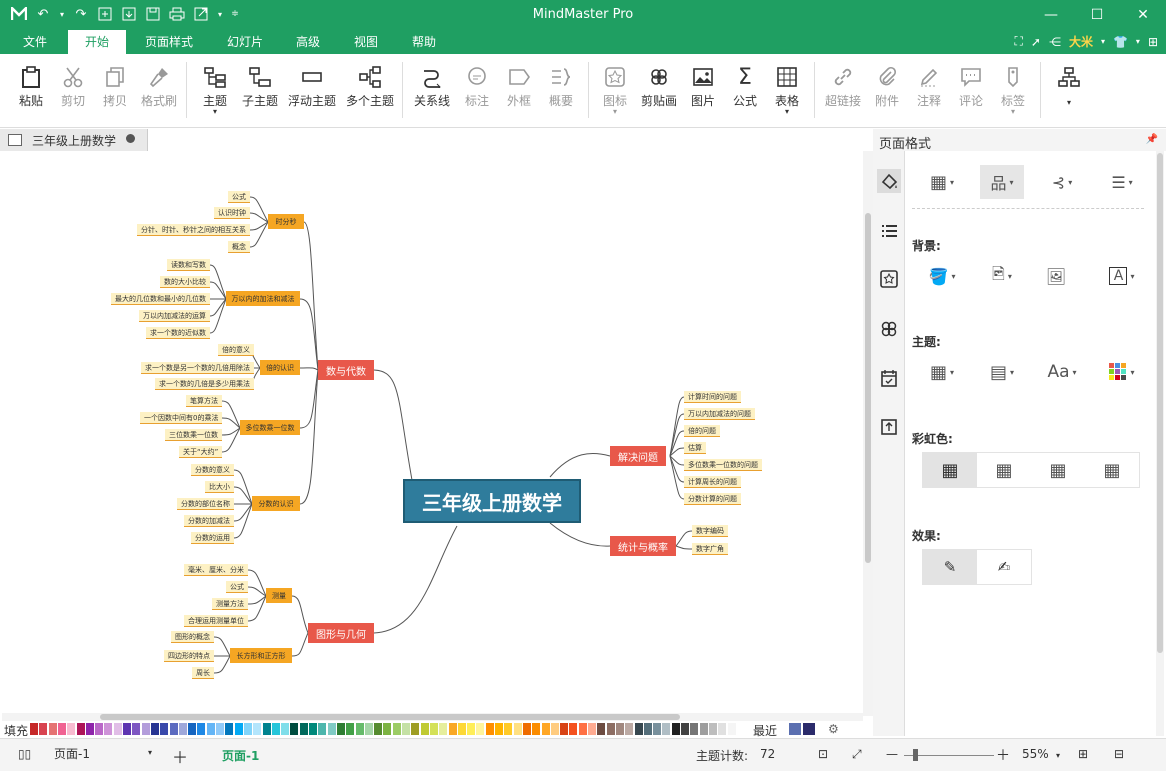  I want to click on topic-button: 主题 ▾, so click(215, 89).